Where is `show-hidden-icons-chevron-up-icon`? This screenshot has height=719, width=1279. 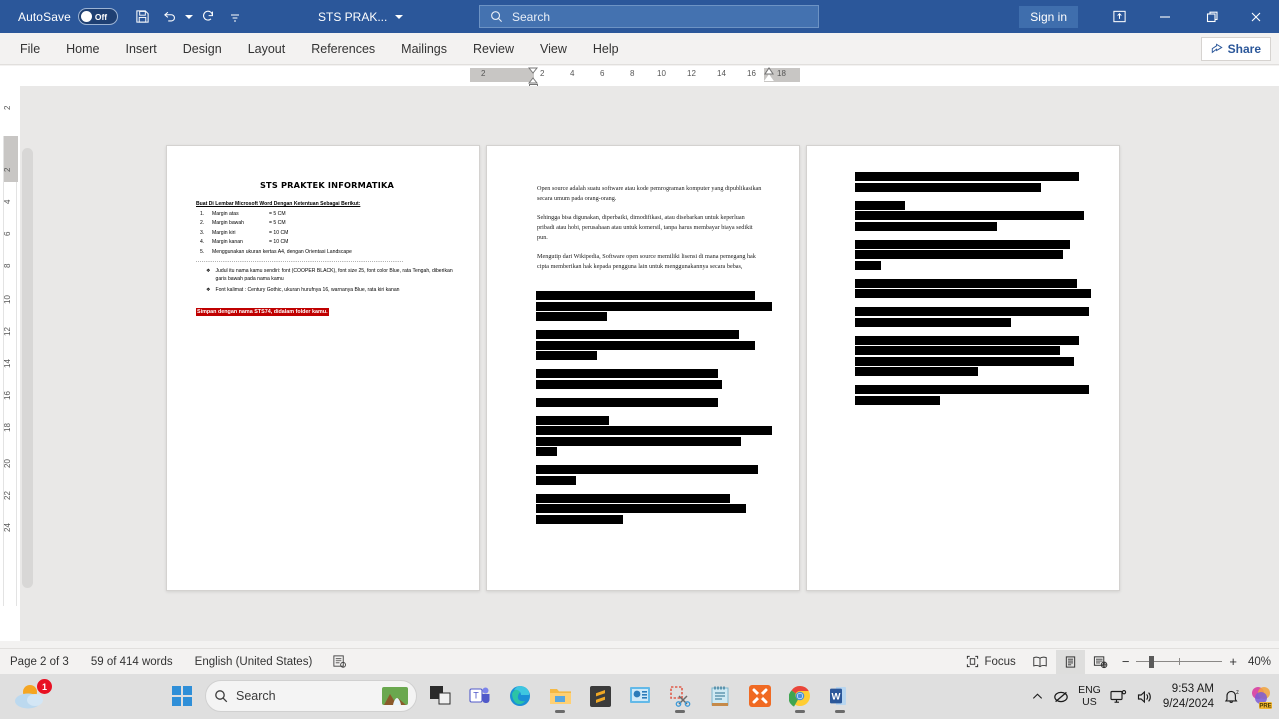
show-hidden-icons-chevron-up-icon is located at coordinates (1037, 696).